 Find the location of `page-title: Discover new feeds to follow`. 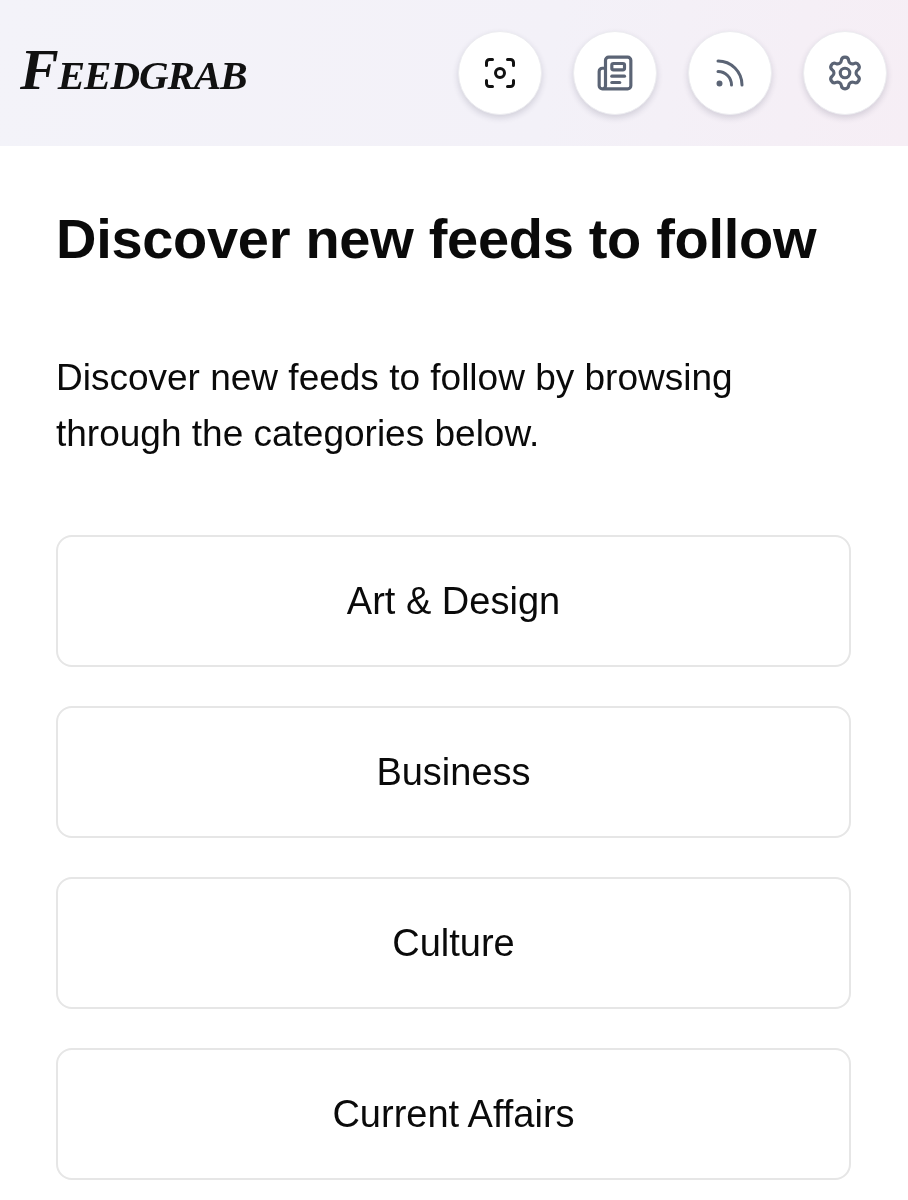

page-title: Discover new feeds to follow is located at coordinates (437, 239).